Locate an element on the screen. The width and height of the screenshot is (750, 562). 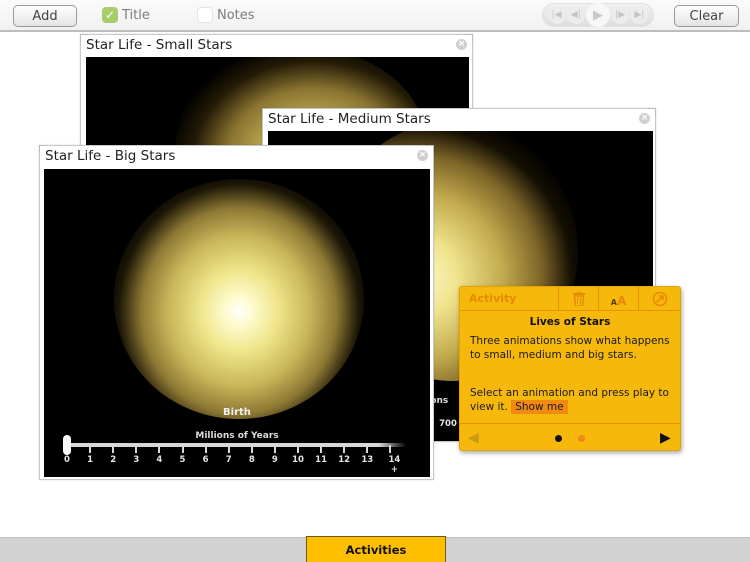
text-size-button: AA is located at coordinates (618, 299).